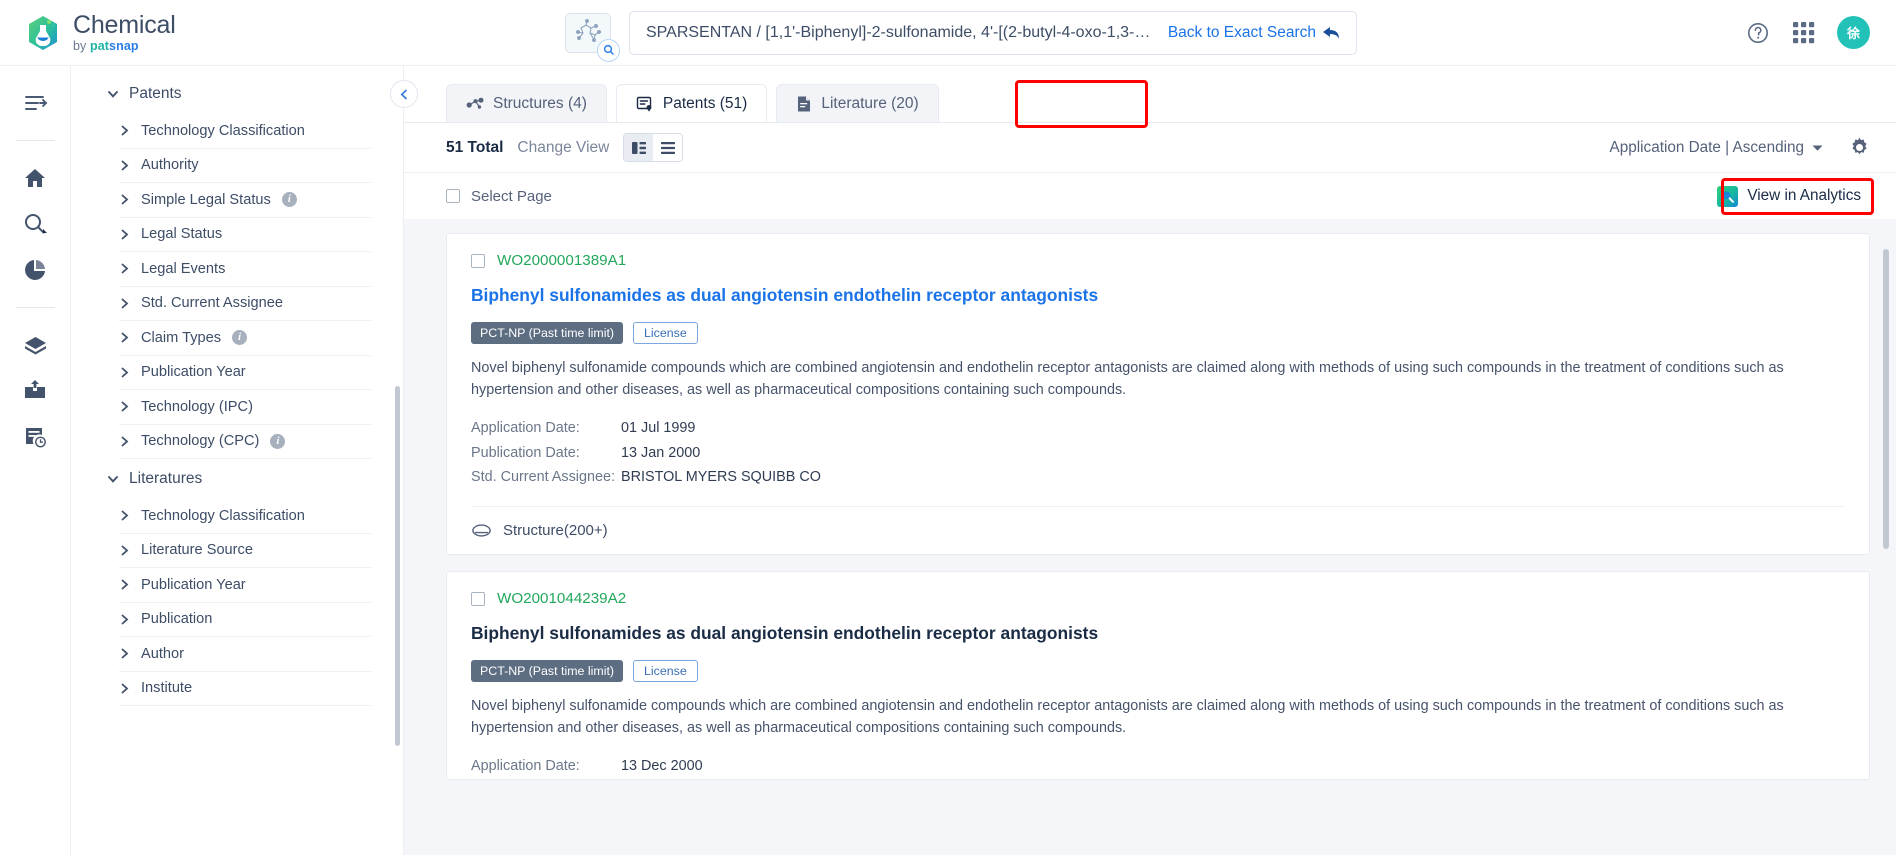  I want to click on view-in-analytics-button: View in Analytics, so click(1789, 196).